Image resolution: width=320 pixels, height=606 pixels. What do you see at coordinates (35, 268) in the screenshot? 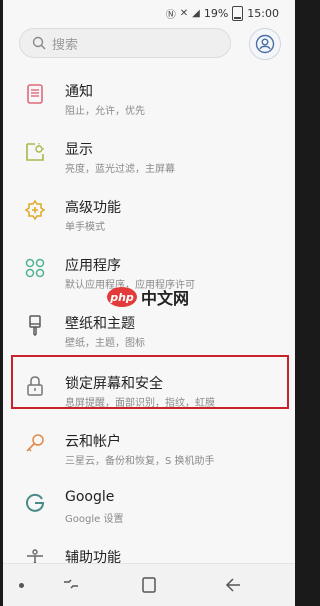
I see `apps-icon` at bounding box center [35, 268].